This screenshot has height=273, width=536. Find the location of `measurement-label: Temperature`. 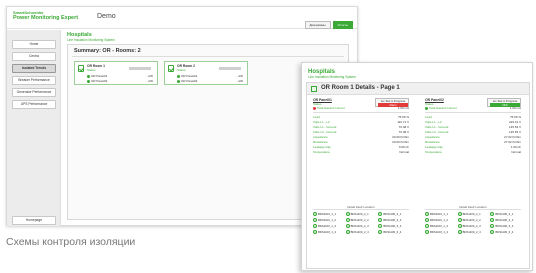

measurement-label: Temperature is located at coordinates (433, 152).